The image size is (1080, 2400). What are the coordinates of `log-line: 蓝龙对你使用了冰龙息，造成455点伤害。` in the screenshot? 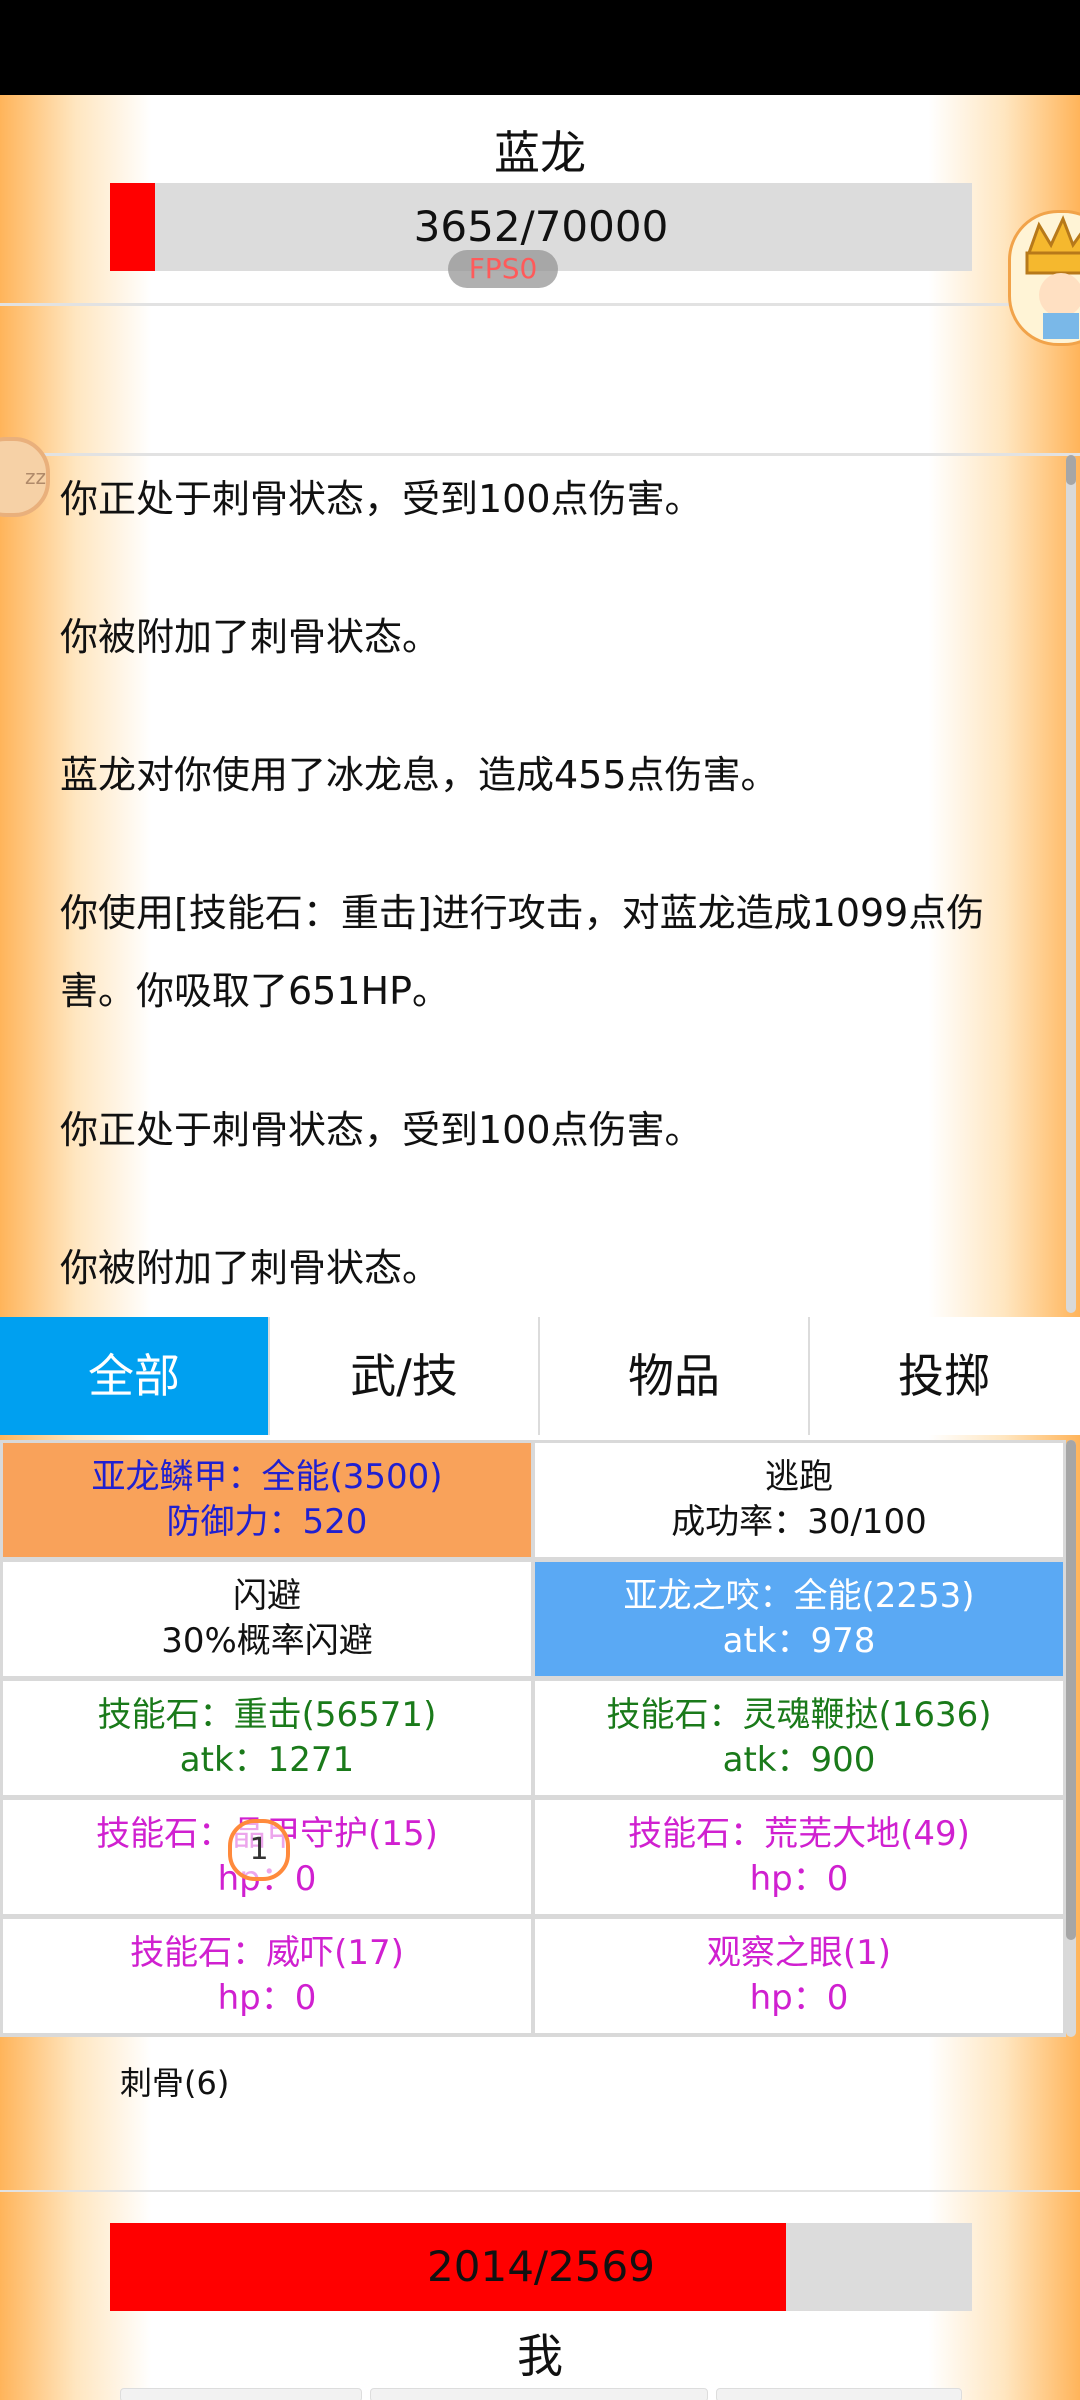 It's located at (419, 775).